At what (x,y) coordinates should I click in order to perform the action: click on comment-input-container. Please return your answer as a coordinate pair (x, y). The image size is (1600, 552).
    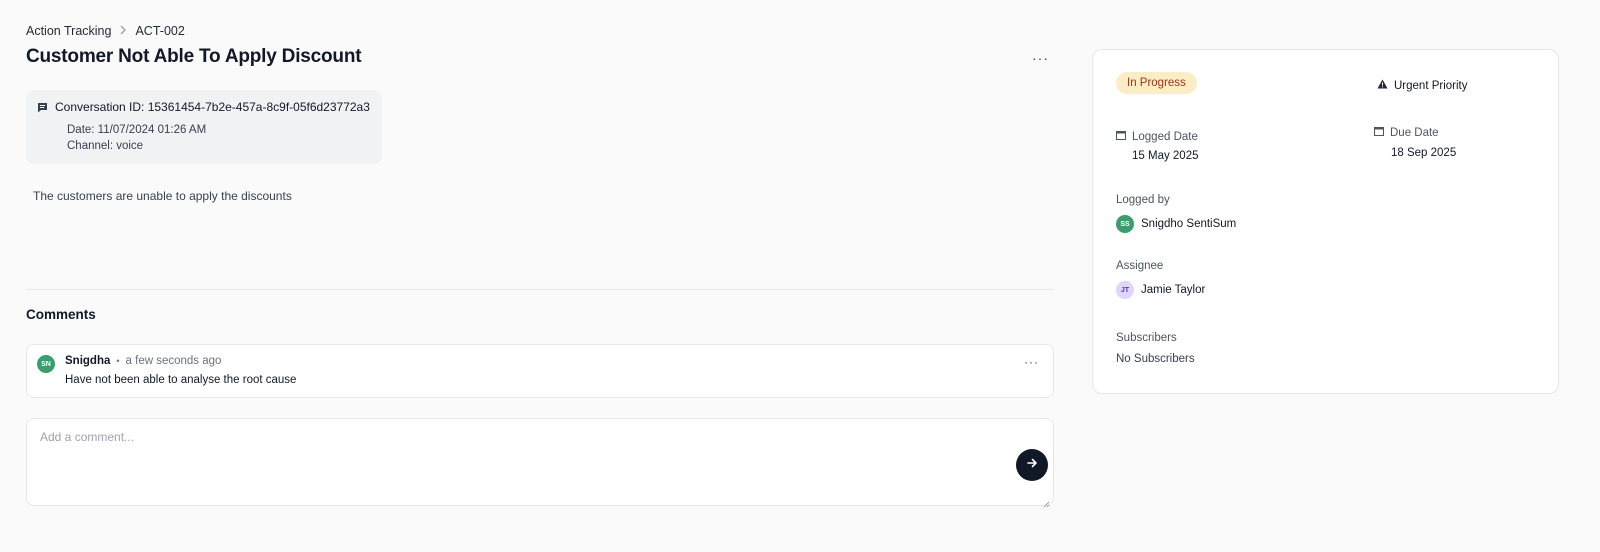
    Looking at the image, I should click on (540, 463).